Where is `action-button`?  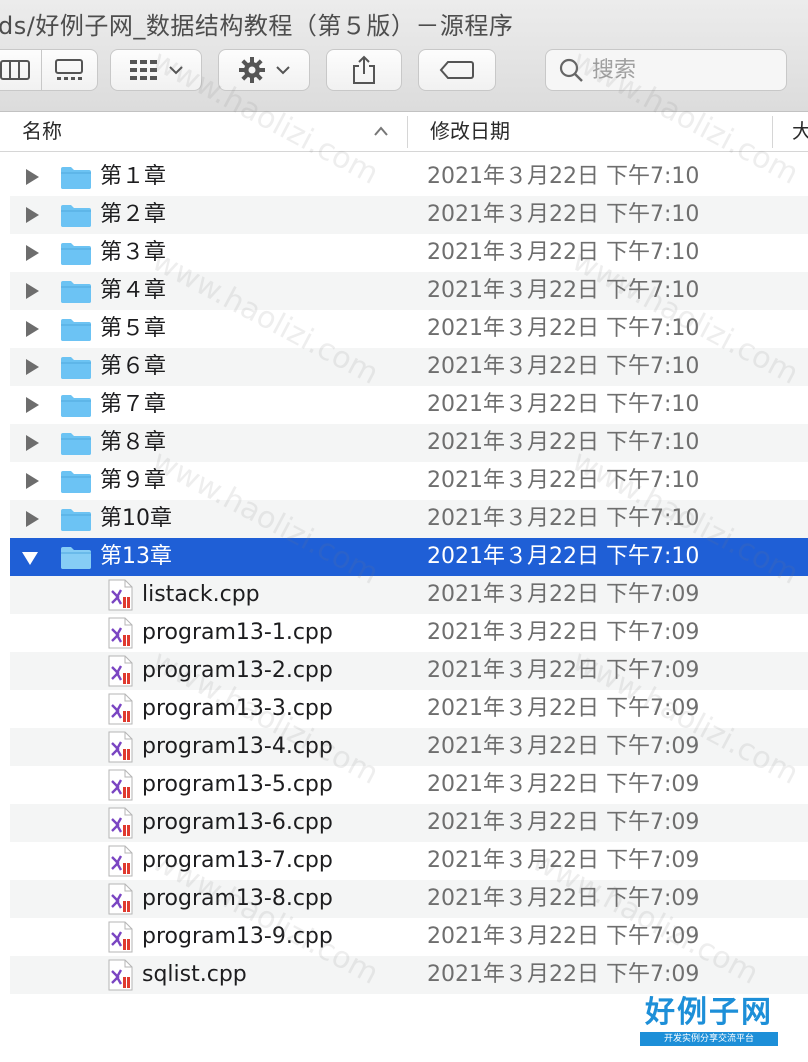 action-button is located at coordinates (264, 70).